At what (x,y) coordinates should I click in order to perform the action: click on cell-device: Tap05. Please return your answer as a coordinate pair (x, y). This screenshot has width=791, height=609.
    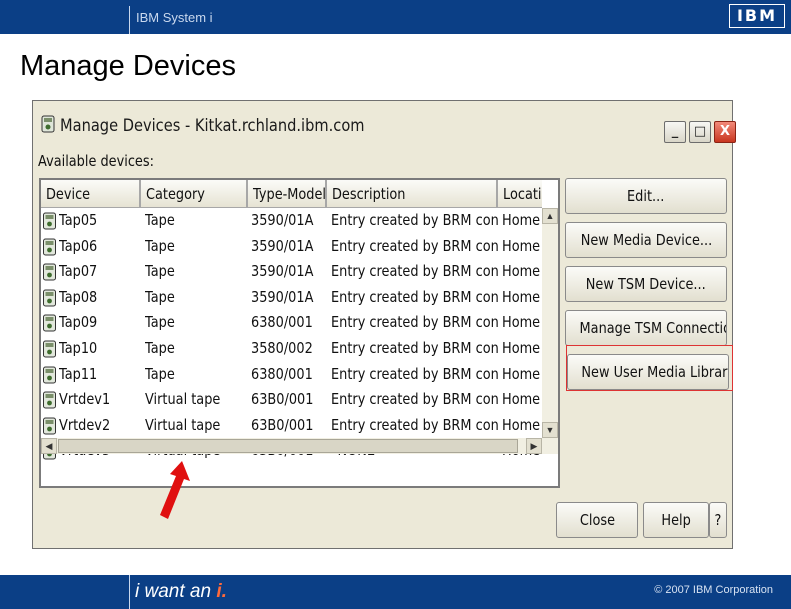
    Looking at the image, I should click on (78, 220).